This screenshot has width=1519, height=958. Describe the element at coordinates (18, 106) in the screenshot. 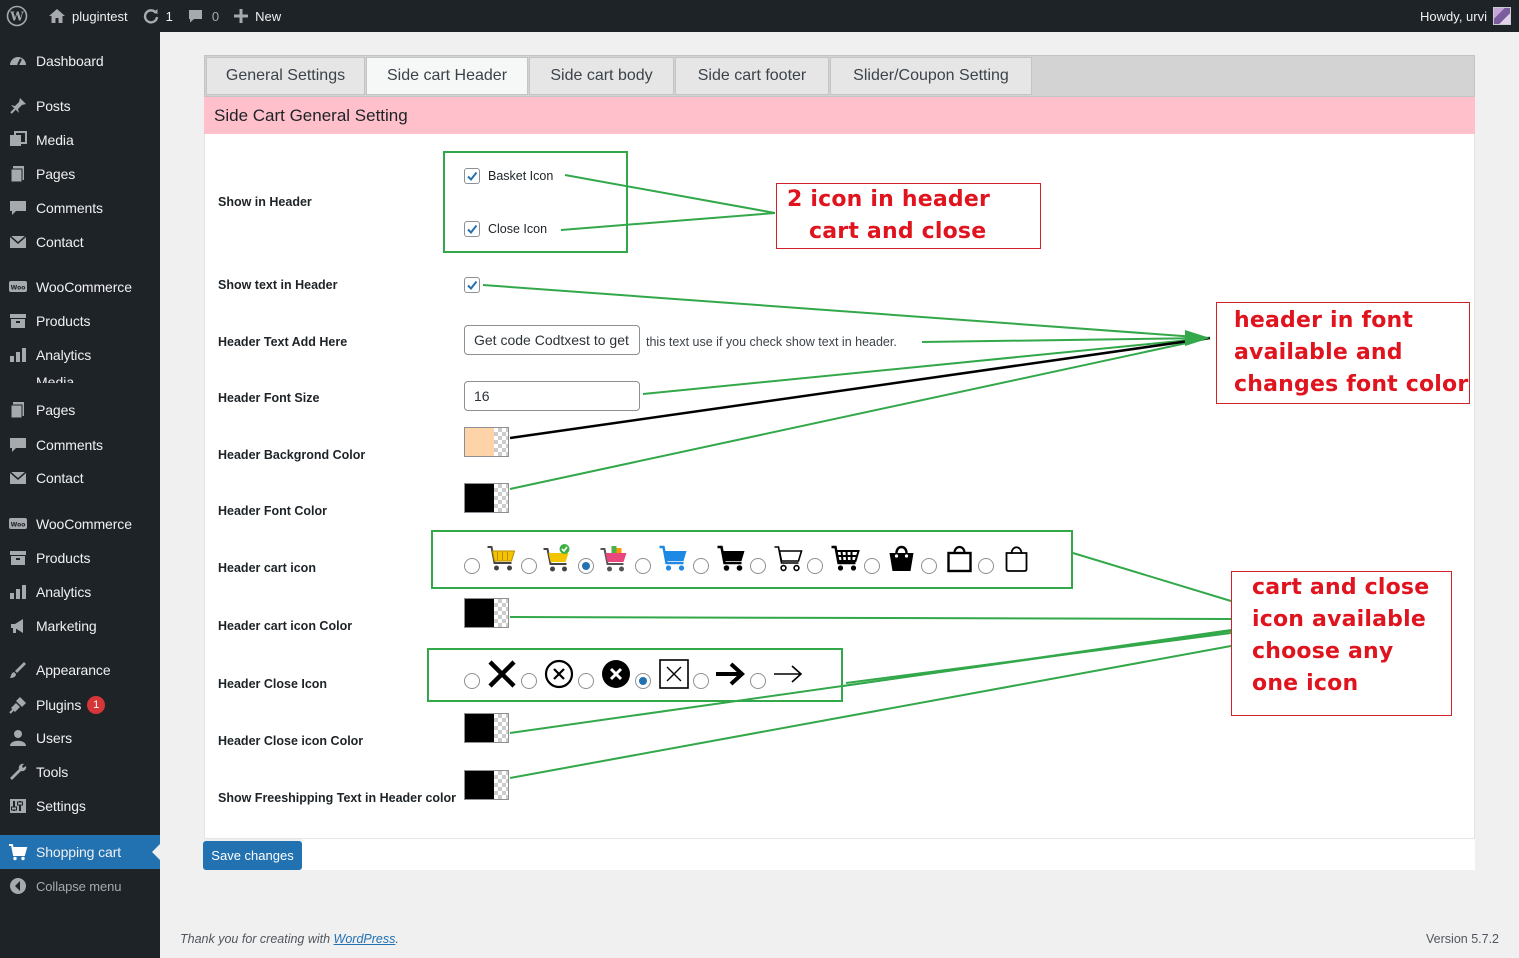

I see `pin-icon` at that location.